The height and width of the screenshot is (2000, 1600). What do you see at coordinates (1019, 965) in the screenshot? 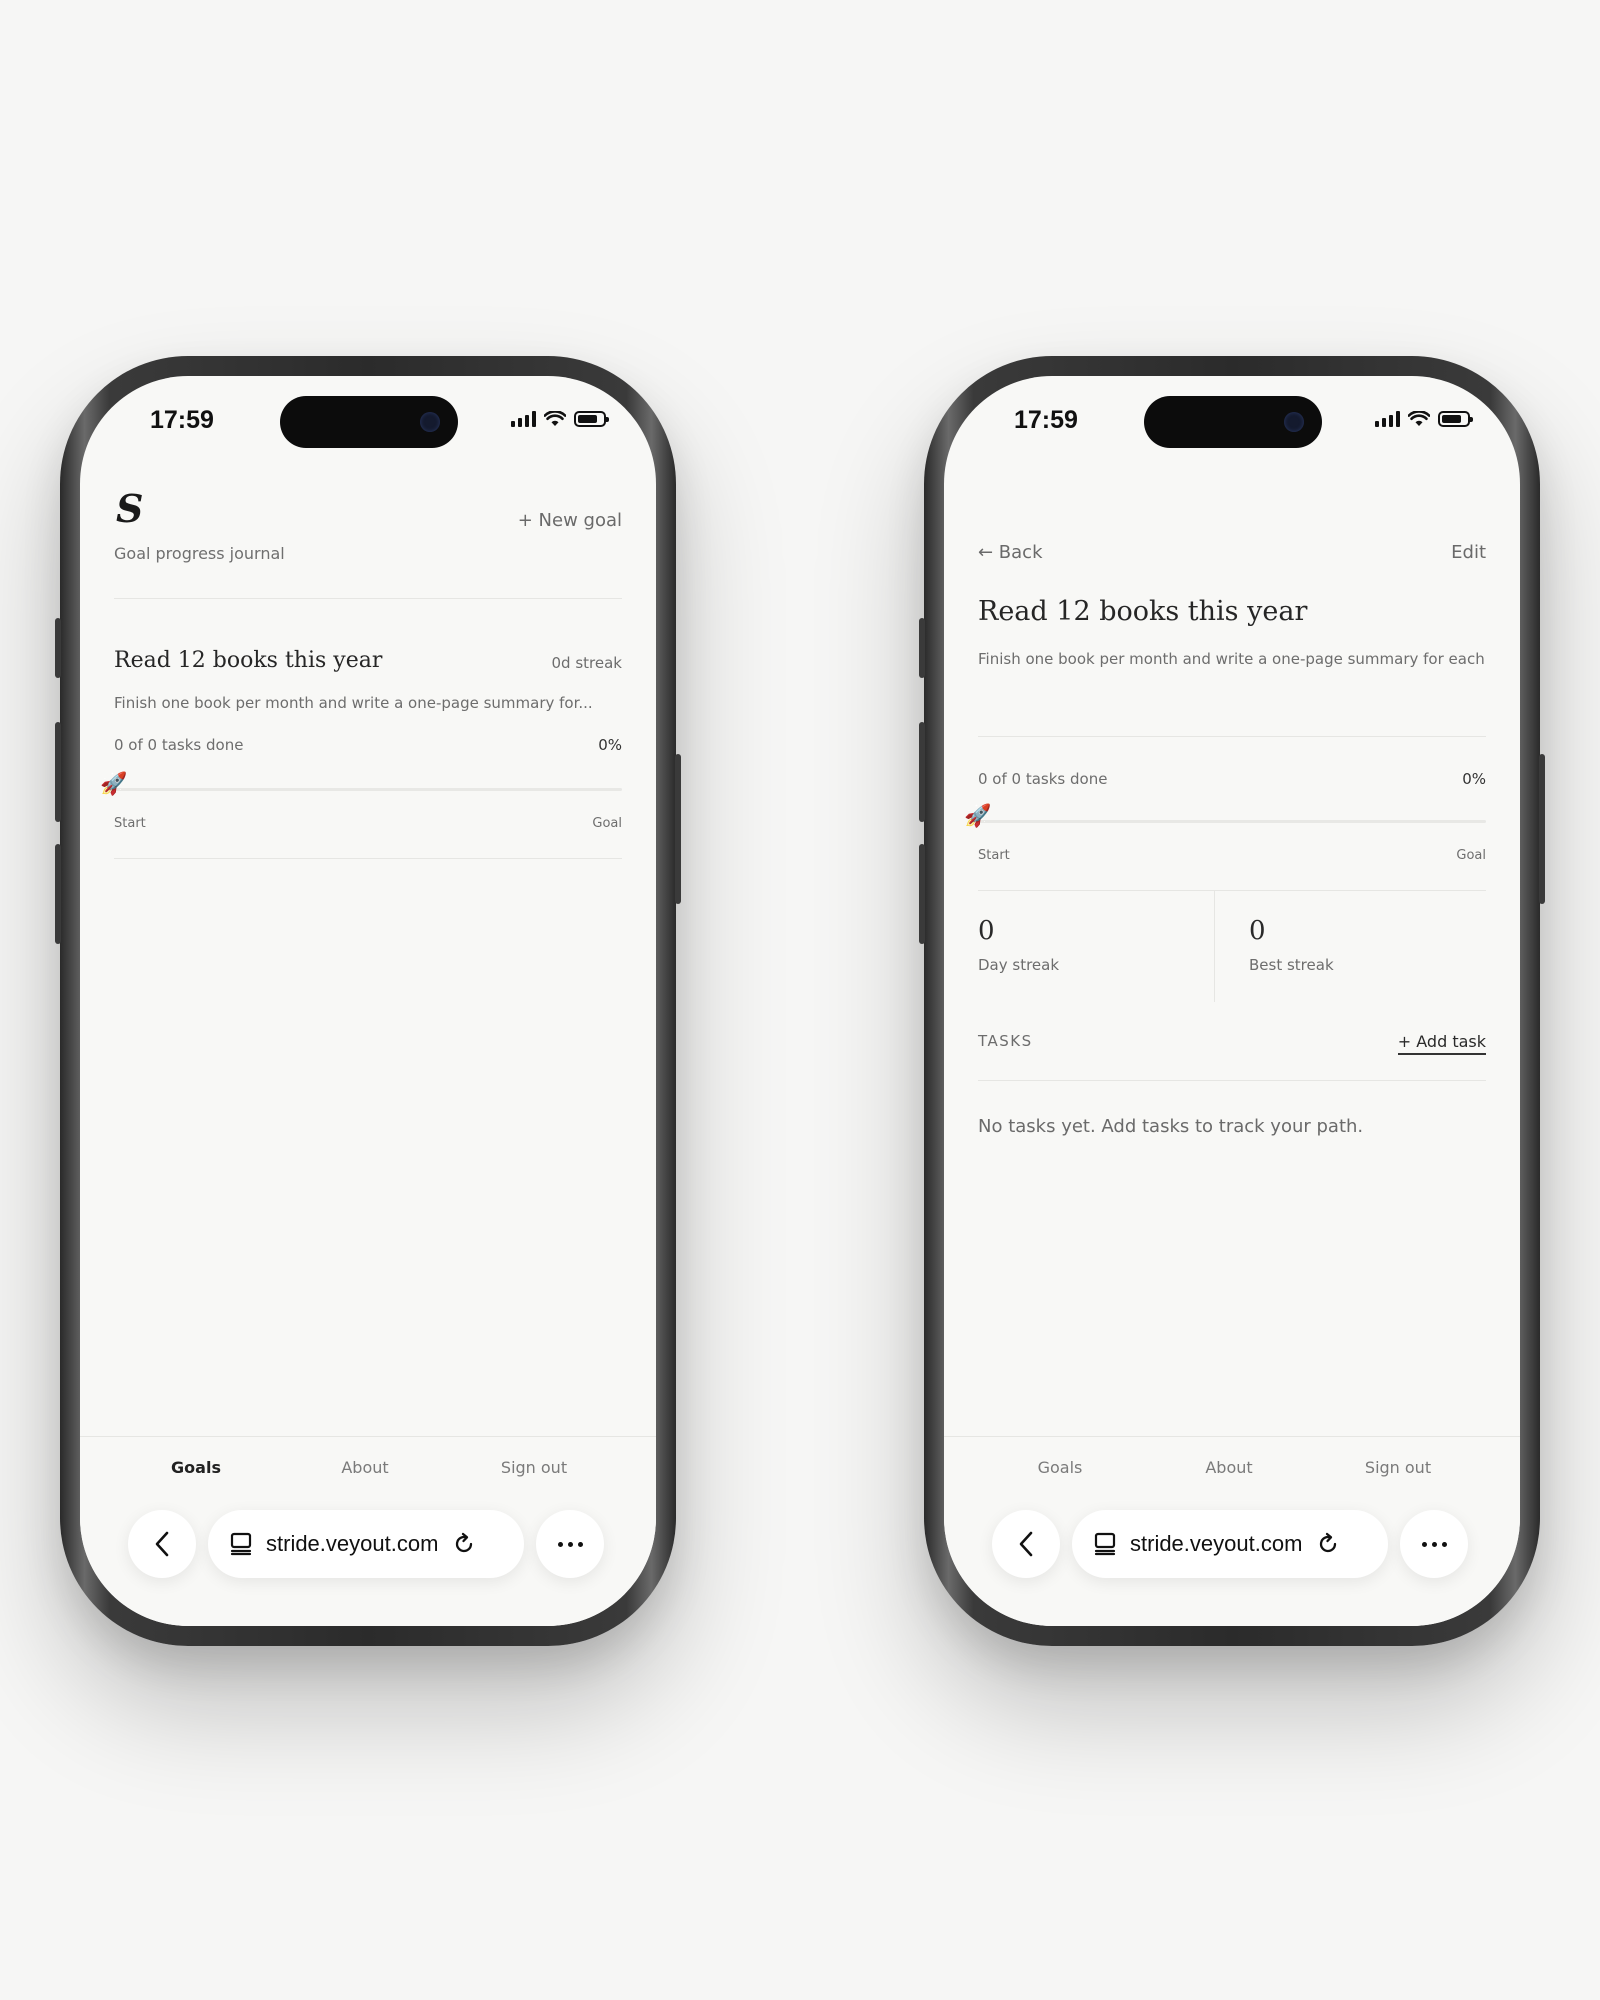
I see `day-streak-label: Day streak` at bounding box center [1019, 965].